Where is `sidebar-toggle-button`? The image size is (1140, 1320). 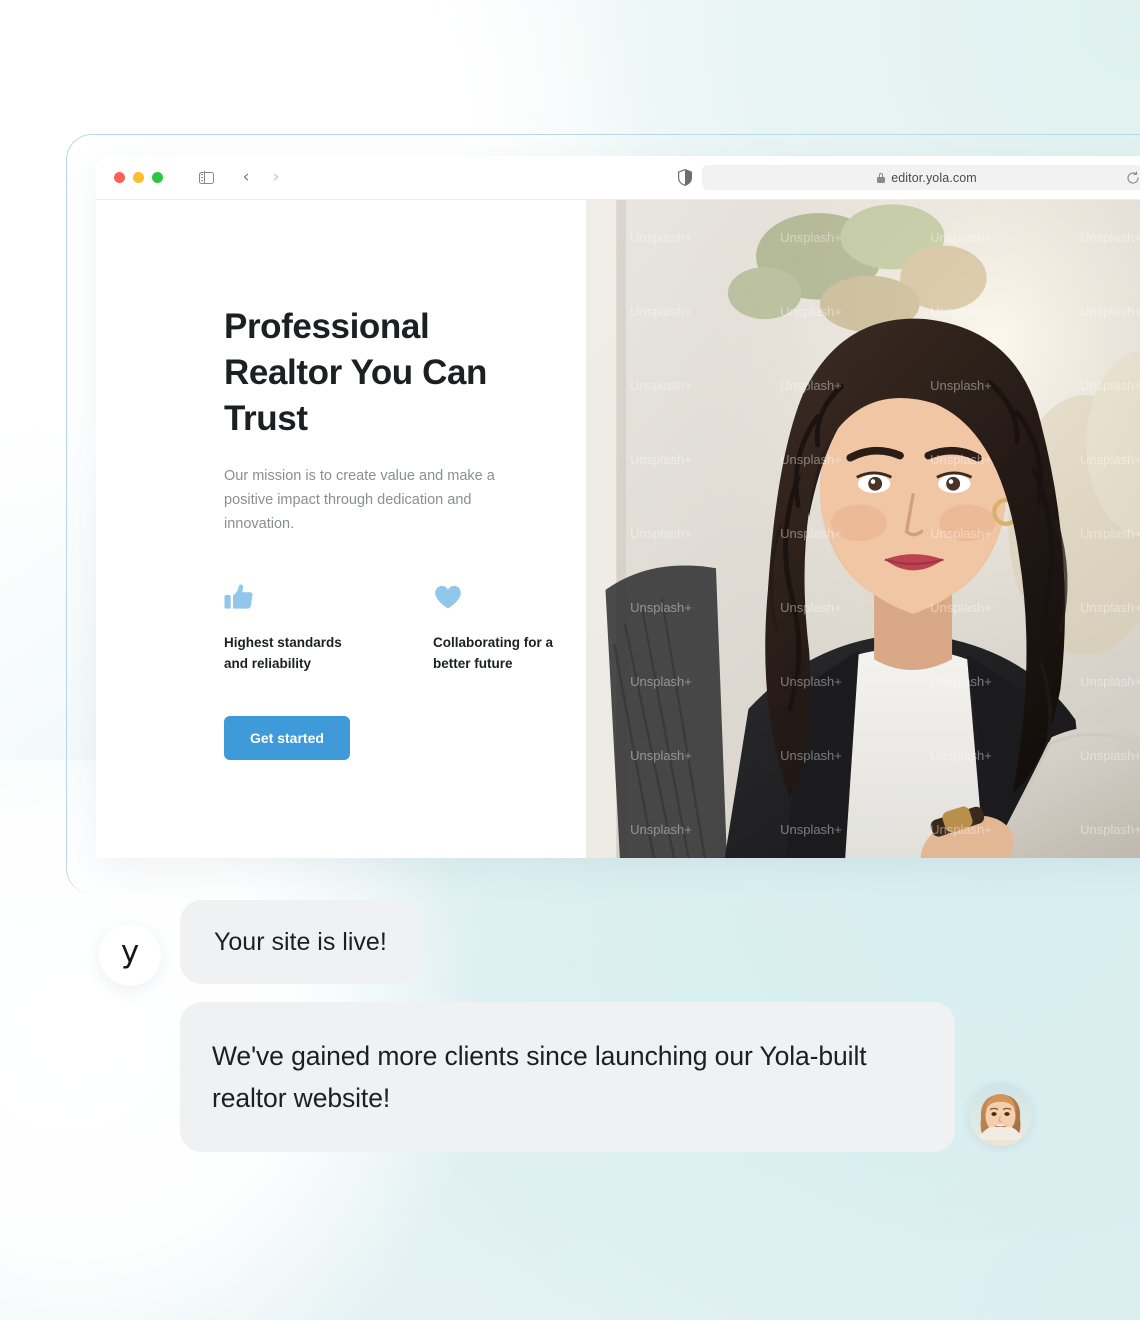 sidebar-toggle-button is located at coordinates (206, 178).